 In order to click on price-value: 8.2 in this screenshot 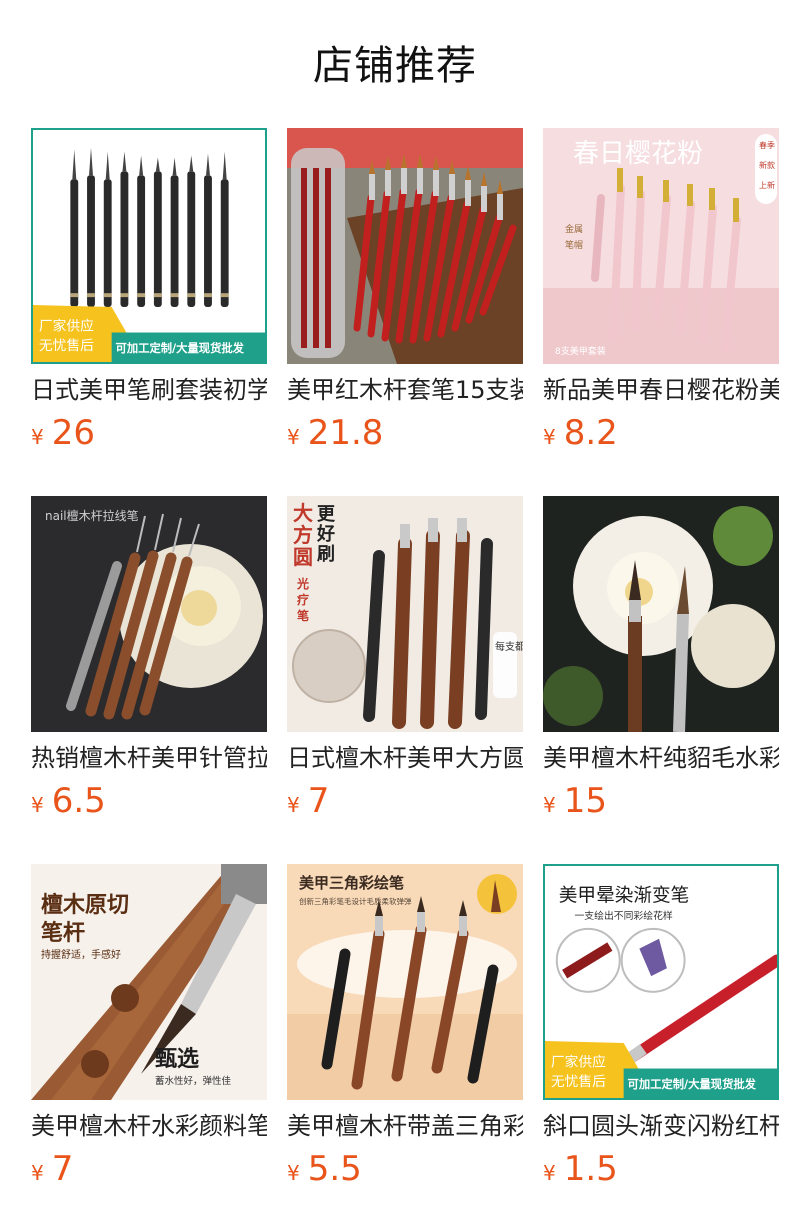, I will do `click(590, 433)`.